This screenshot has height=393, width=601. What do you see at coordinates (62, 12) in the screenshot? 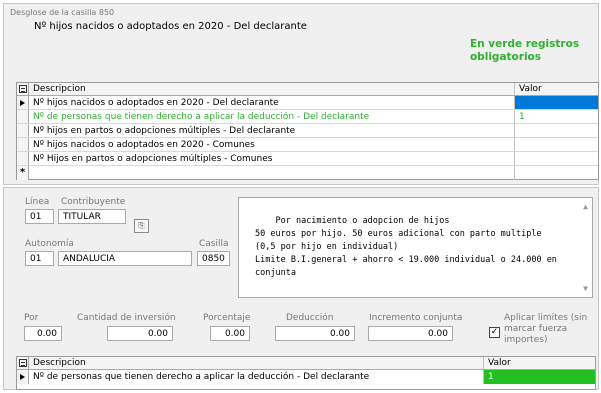
I see `window-title: Desglose de la casilla 850` at bounding box center [62, 12].